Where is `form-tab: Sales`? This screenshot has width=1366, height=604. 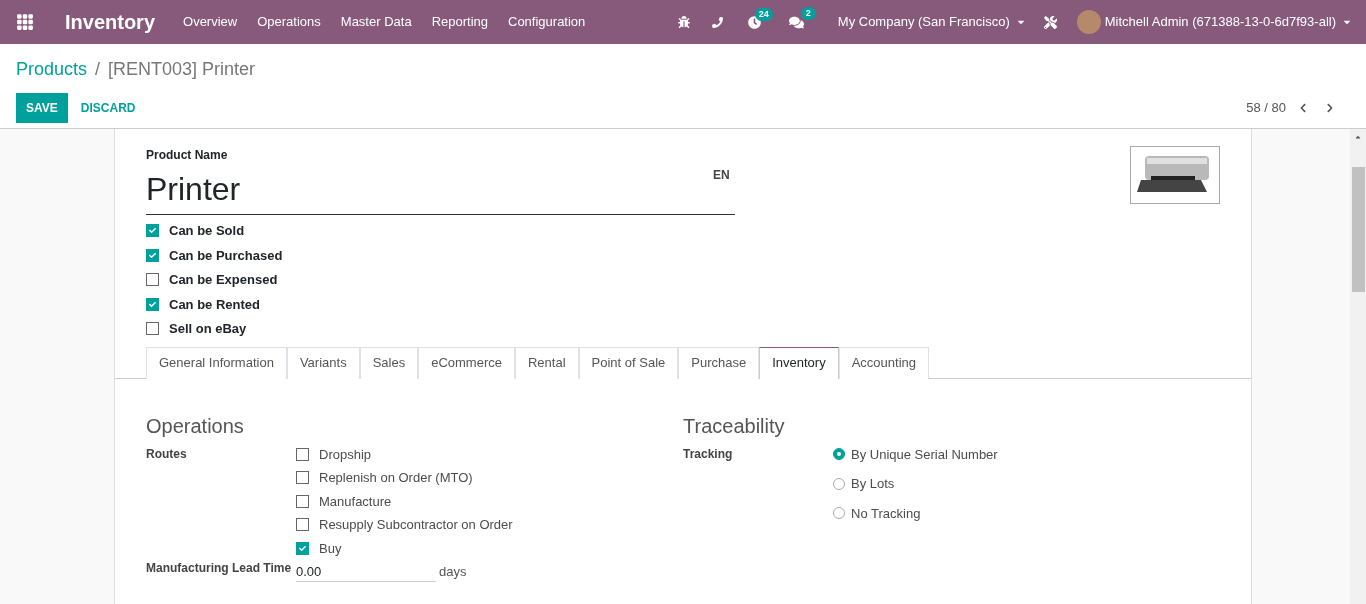 form-tab: Sales is located at coordinates (389, 362).